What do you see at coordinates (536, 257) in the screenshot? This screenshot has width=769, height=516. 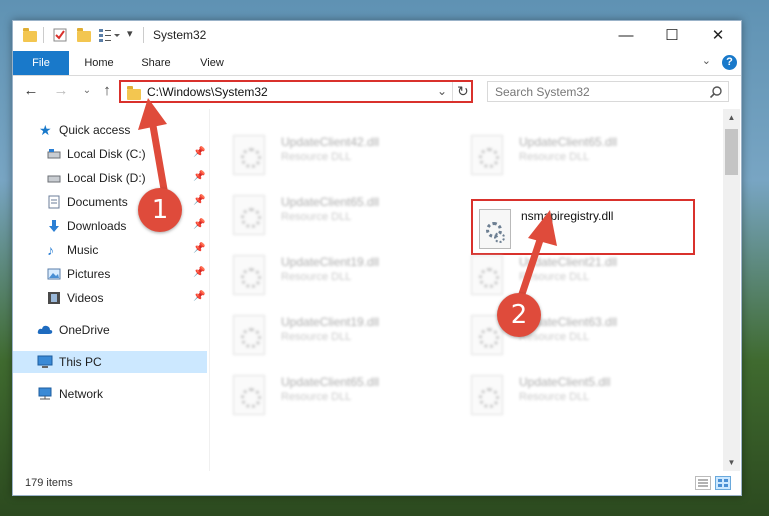 I see `arrow-to-highlighted-file` at bounding box center [536, 257].